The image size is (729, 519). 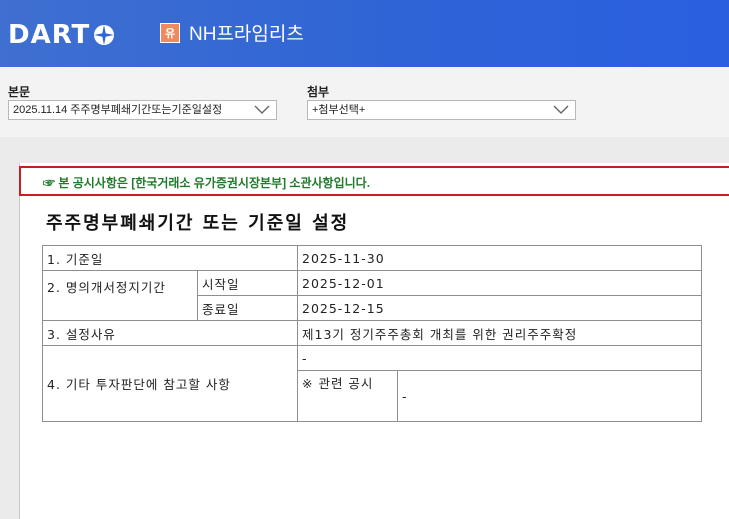 What do you see at coordinates (118, 110) in the screenshot?
I see `main-doc-select-value: 2025.11.14 주주명부폐쇄기간또는기준일설정` at bounding box center [118, 110].